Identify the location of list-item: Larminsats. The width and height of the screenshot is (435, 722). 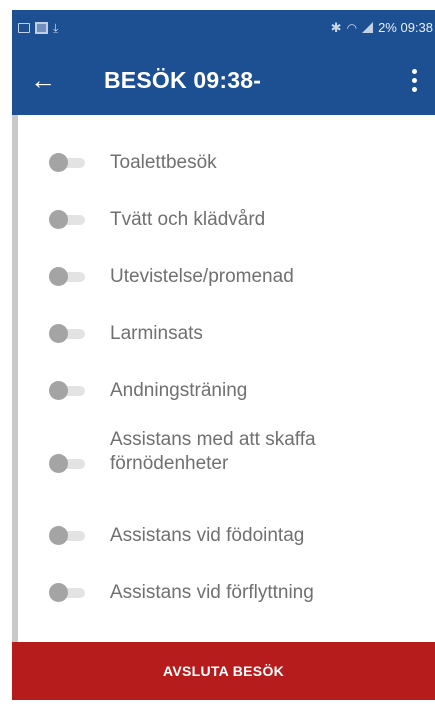
(226, 334).